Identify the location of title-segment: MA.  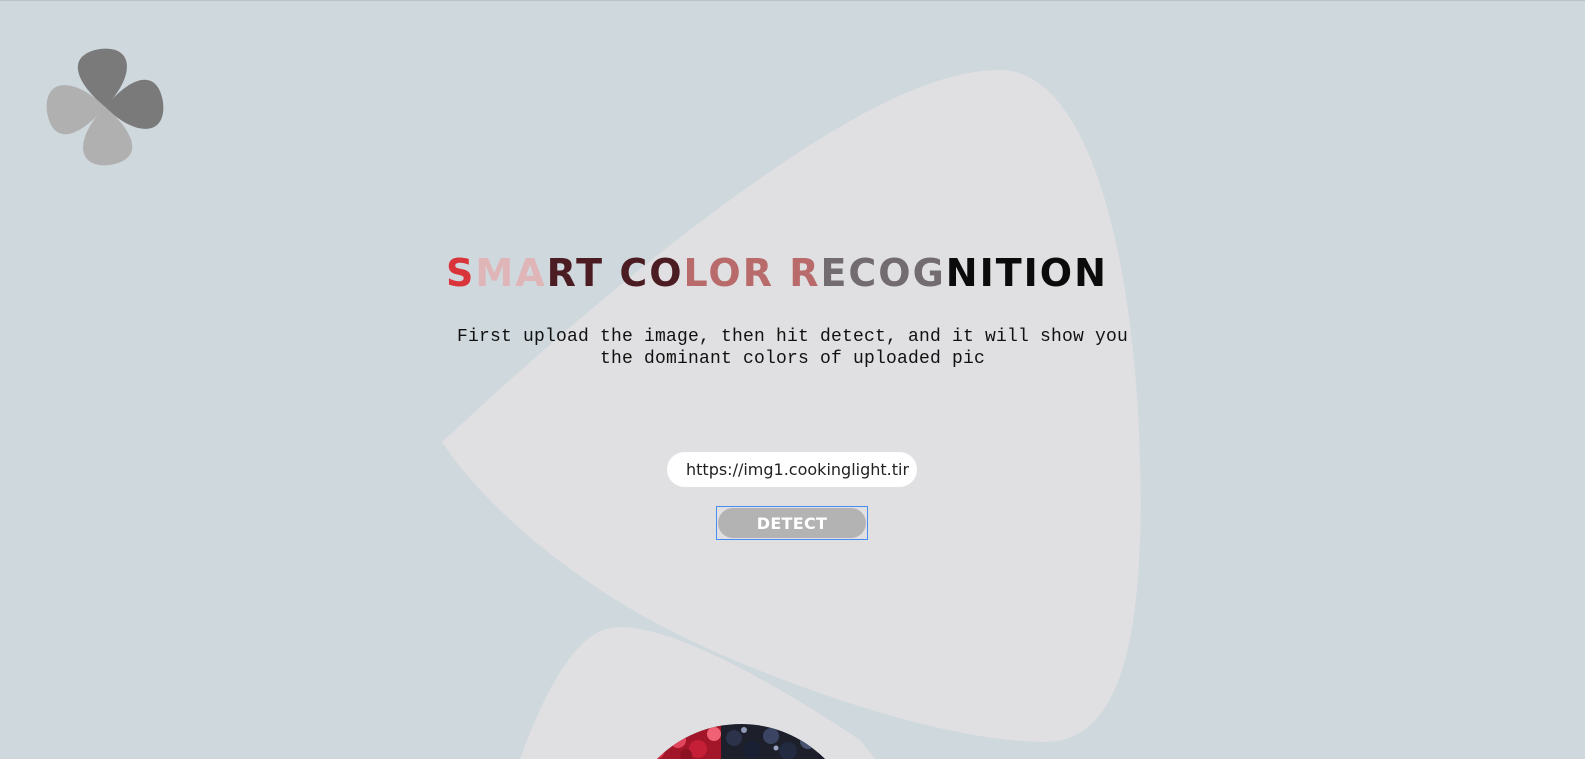
(511, 273).